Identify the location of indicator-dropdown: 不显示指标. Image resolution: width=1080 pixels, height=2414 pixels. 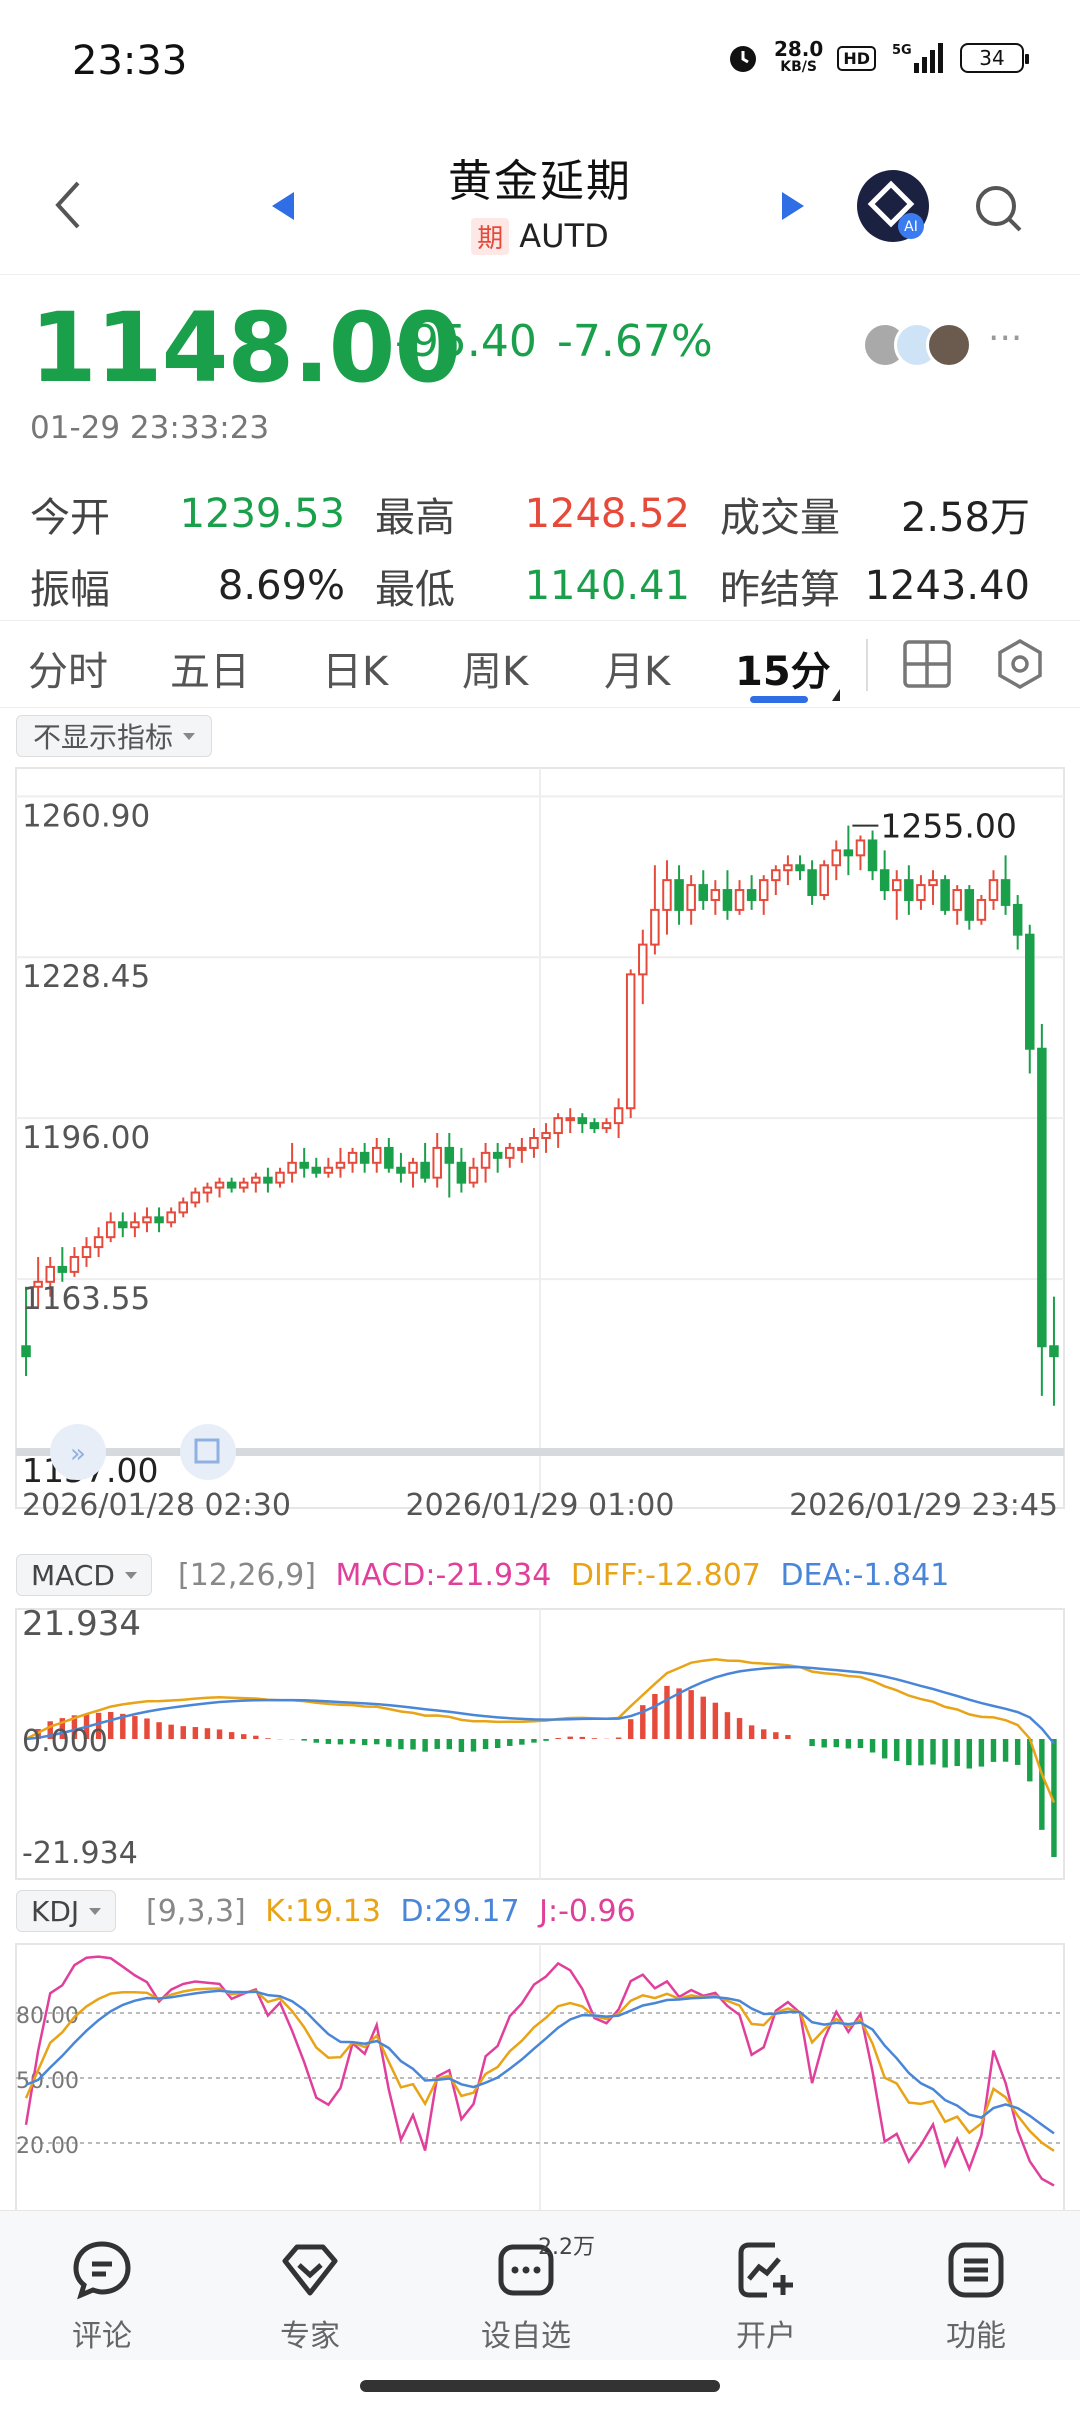
(114, 736).